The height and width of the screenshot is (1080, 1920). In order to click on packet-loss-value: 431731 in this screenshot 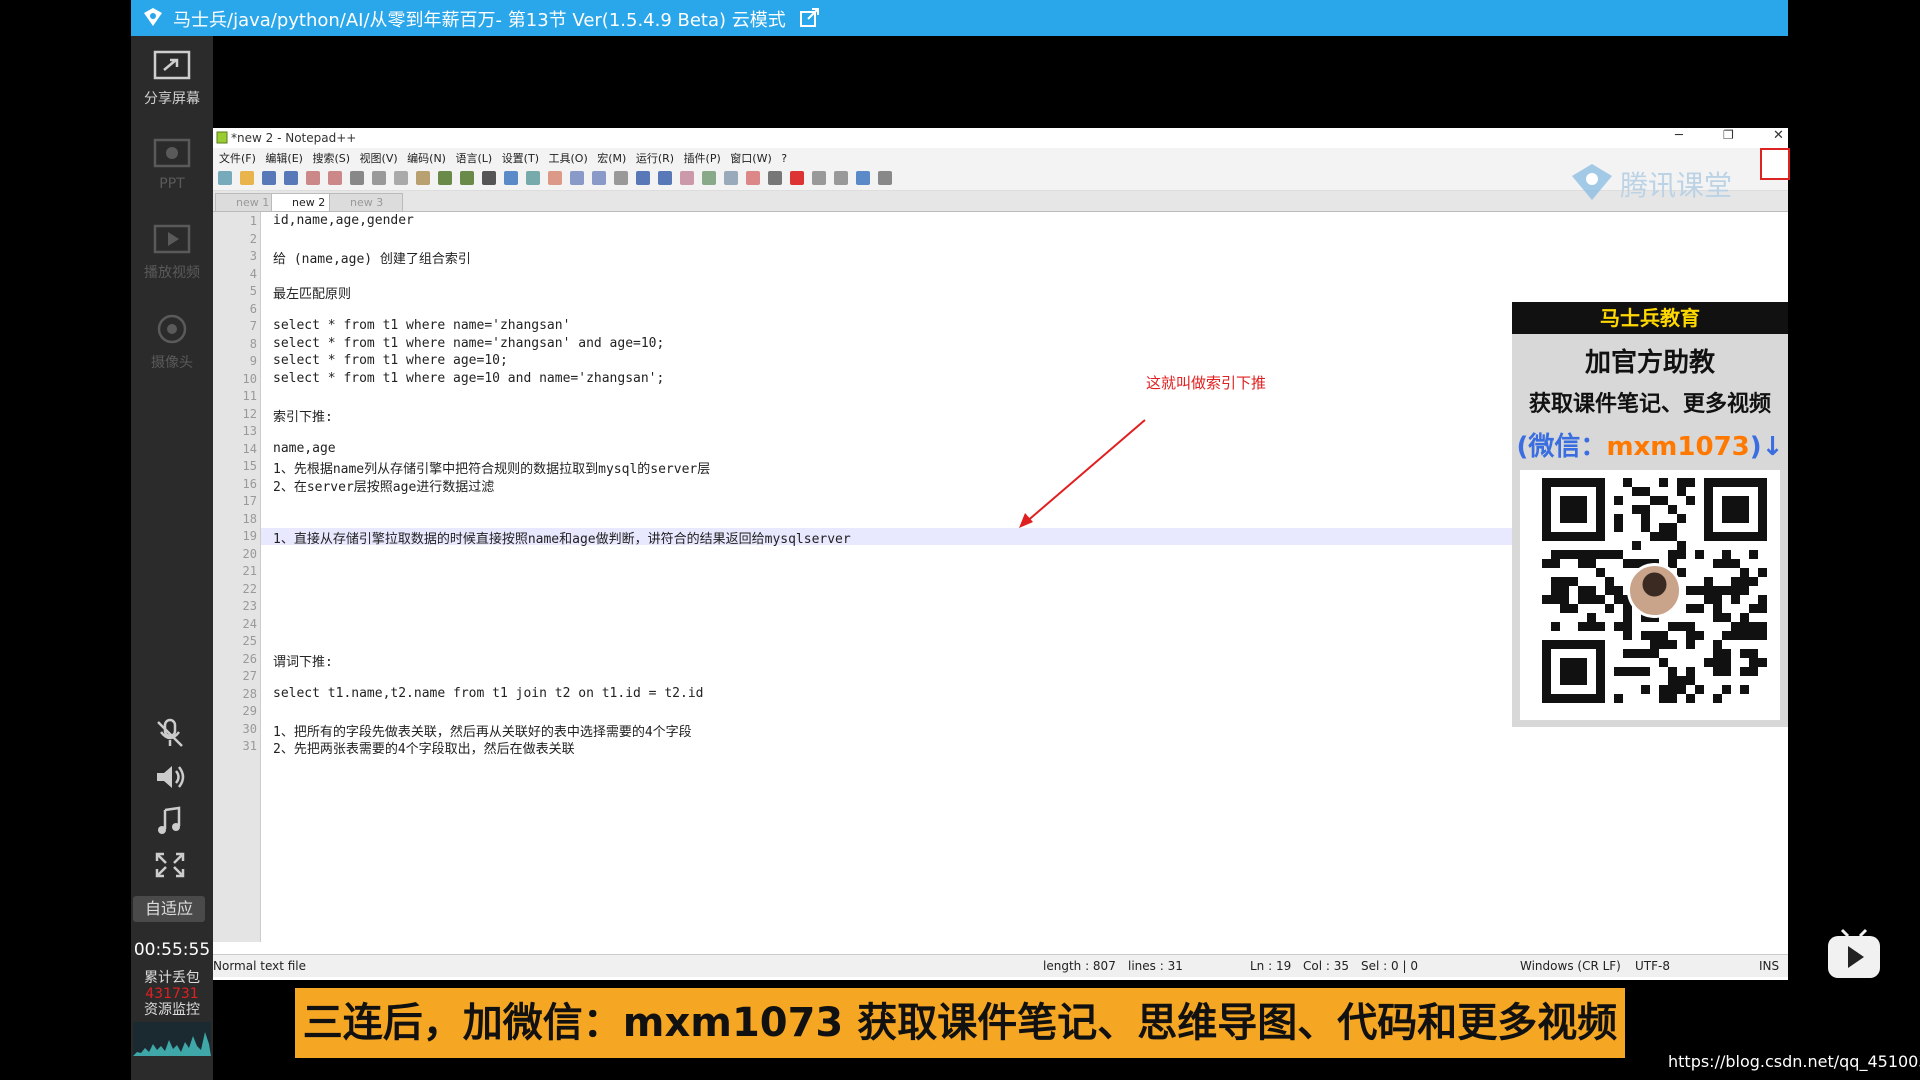, I will do `click(172, 994)`.